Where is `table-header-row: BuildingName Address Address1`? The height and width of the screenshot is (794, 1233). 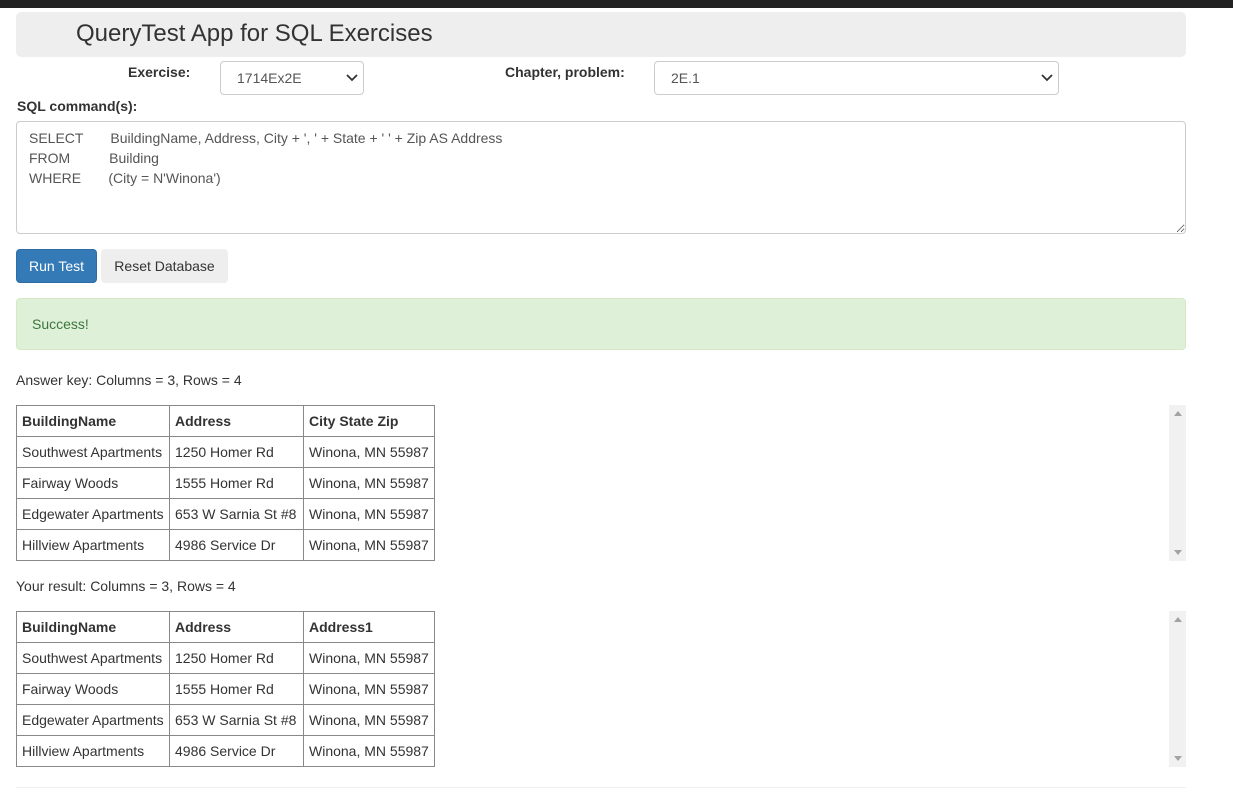
table-header-row: BuildingName Address Address1 is located at coordinates (225, 627).